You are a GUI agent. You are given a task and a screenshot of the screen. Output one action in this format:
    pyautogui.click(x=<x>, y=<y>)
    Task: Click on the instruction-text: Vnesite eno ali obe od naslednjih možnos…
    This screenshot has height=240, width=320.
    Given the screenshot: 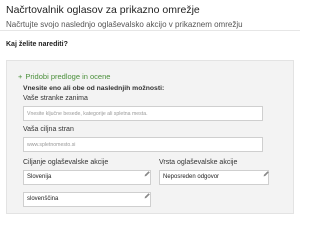 What is the action you would take?
    pyautogui.click(x=94, y=88)
    